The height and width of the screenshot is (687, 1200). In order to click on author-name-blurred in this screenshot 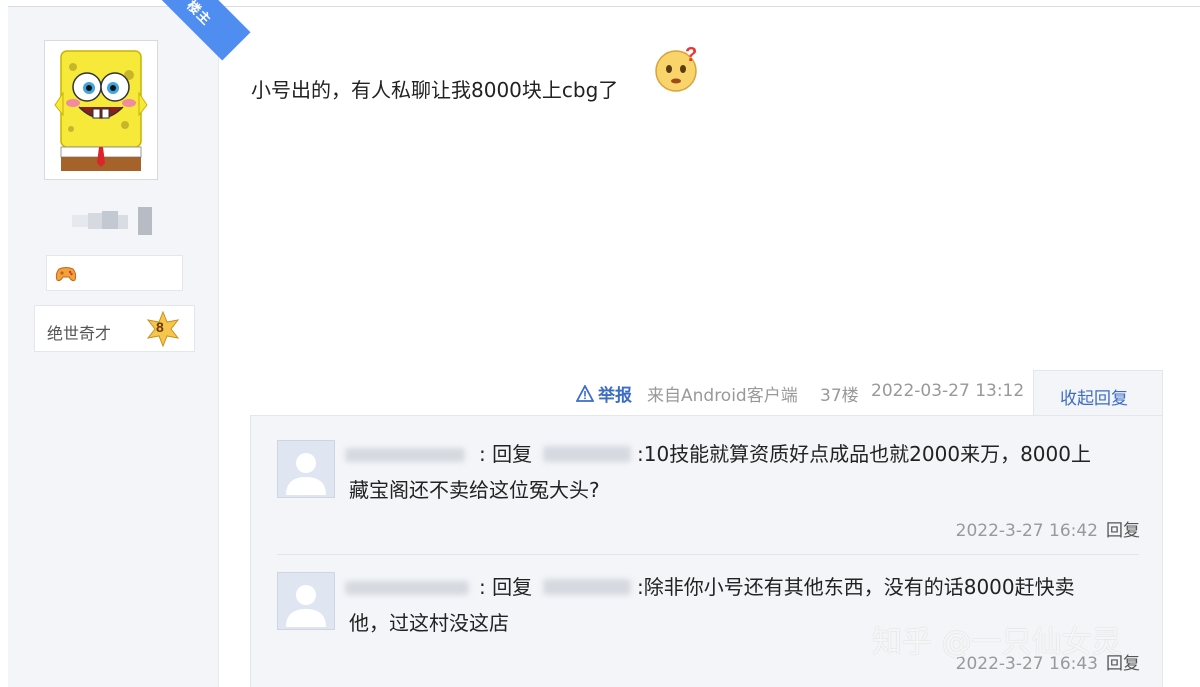, I will do `click(113, 221)`.